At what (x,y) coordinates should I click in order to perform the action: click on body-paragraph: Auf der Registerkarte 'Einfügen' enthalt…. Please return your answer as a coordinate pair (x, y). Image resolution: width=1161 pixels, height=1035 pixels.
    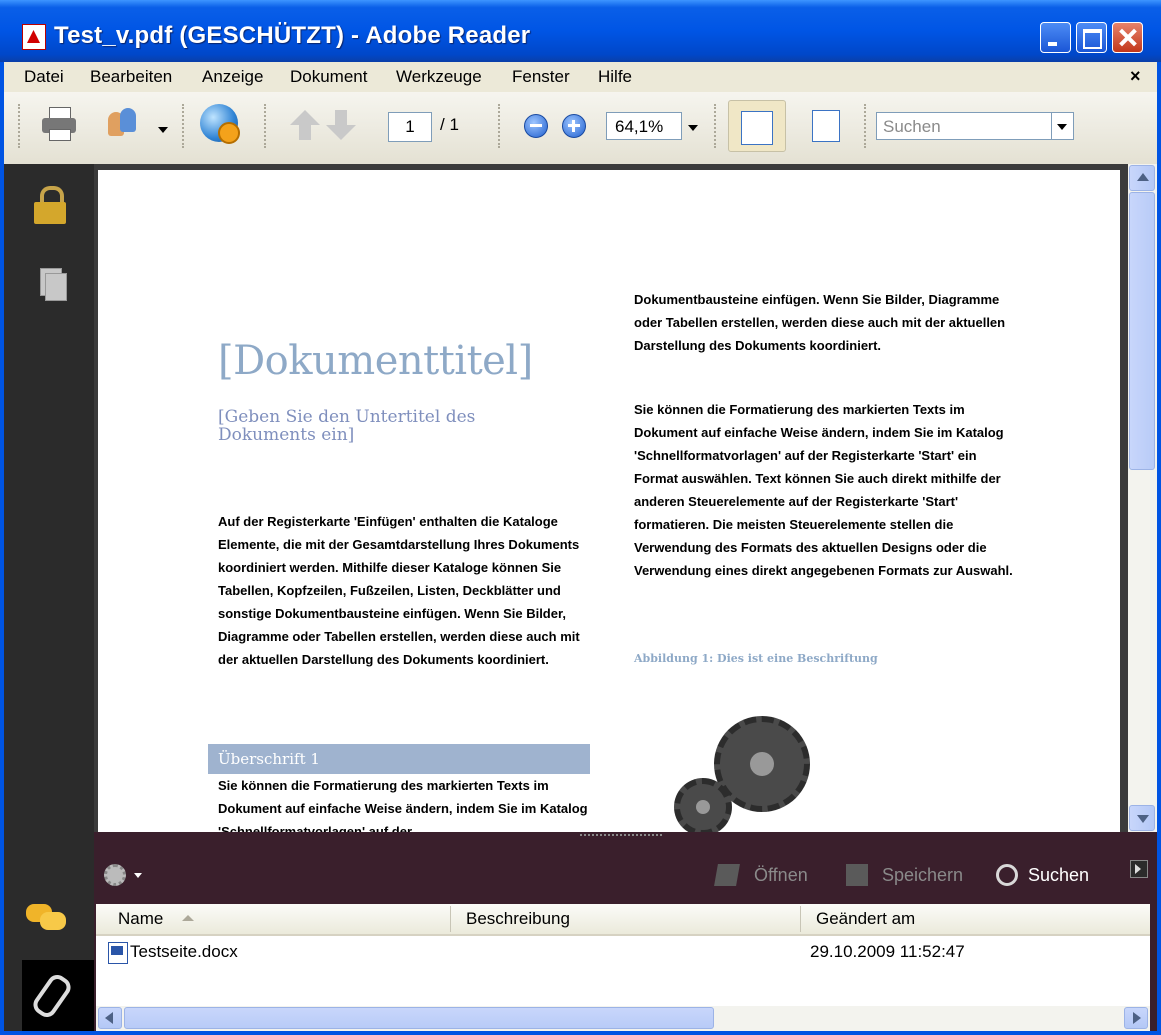
    Looking at the image, I should click on (399, 590).